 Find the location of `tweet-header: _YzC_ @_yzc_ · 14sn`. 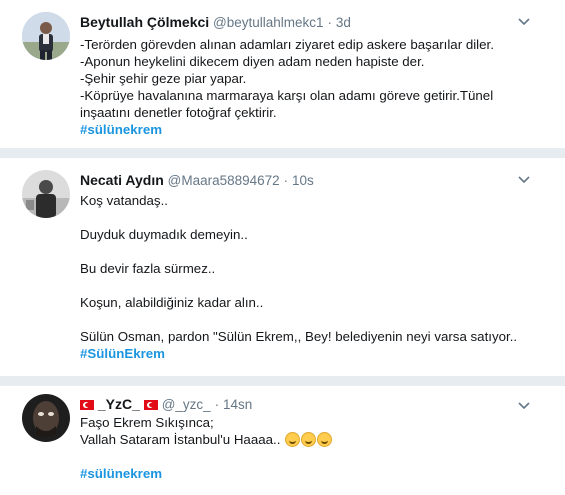

tweet-header: _YzC_ @_yzc_ · 14sn is located at coordinates (307, 404).